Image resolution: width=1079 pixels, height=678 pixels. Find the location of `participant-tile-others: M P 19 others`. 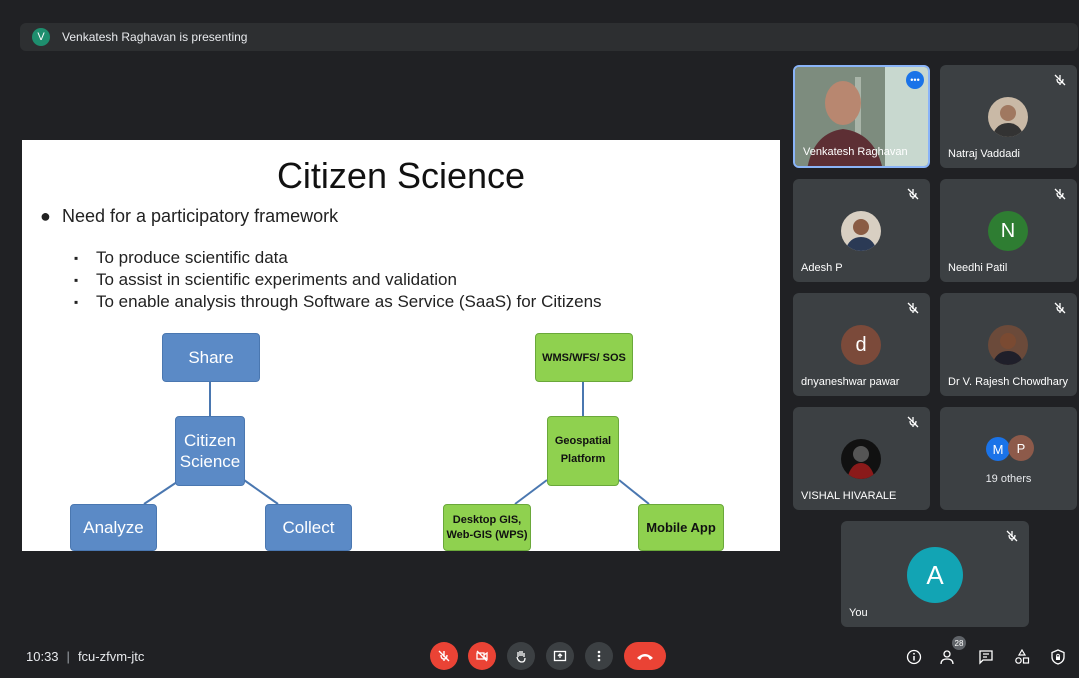

participant-tile-others: M P 19 others is located at coordinates (1008, 458).